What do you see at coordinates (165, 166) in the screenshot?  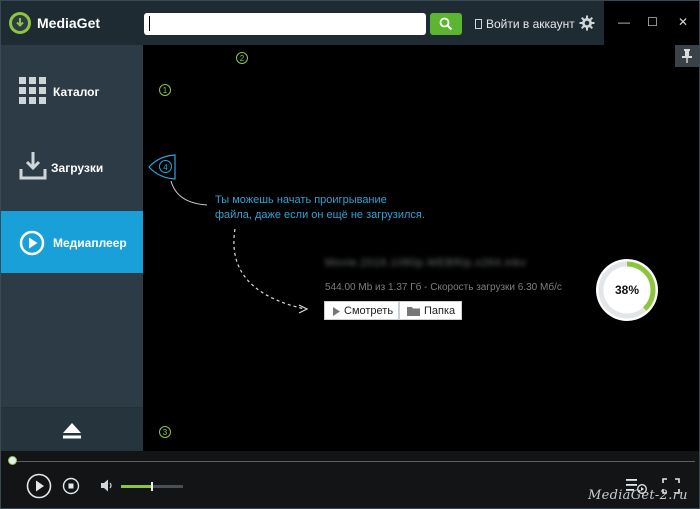 I see `tutorial-badge-4: 4` at bounding box center [165, 166].